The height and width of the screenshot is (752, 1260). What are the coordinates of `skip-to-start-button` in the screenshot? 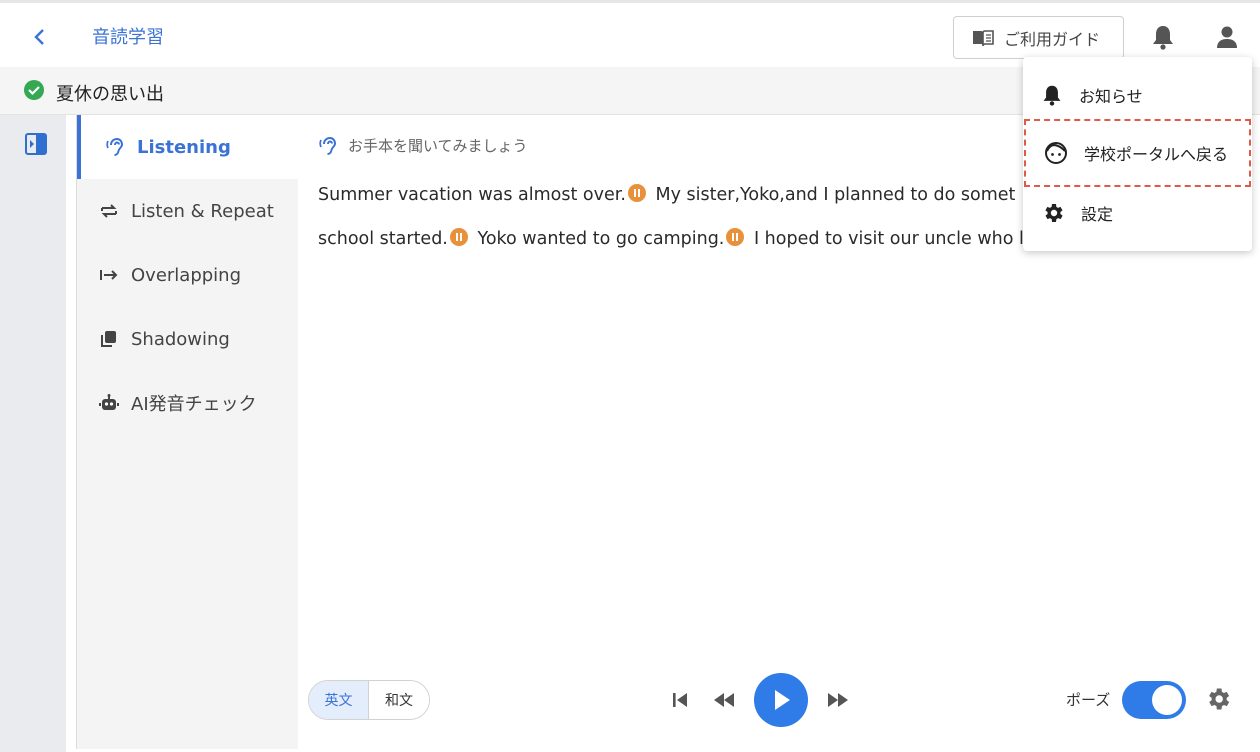 It's located at (680, 700).